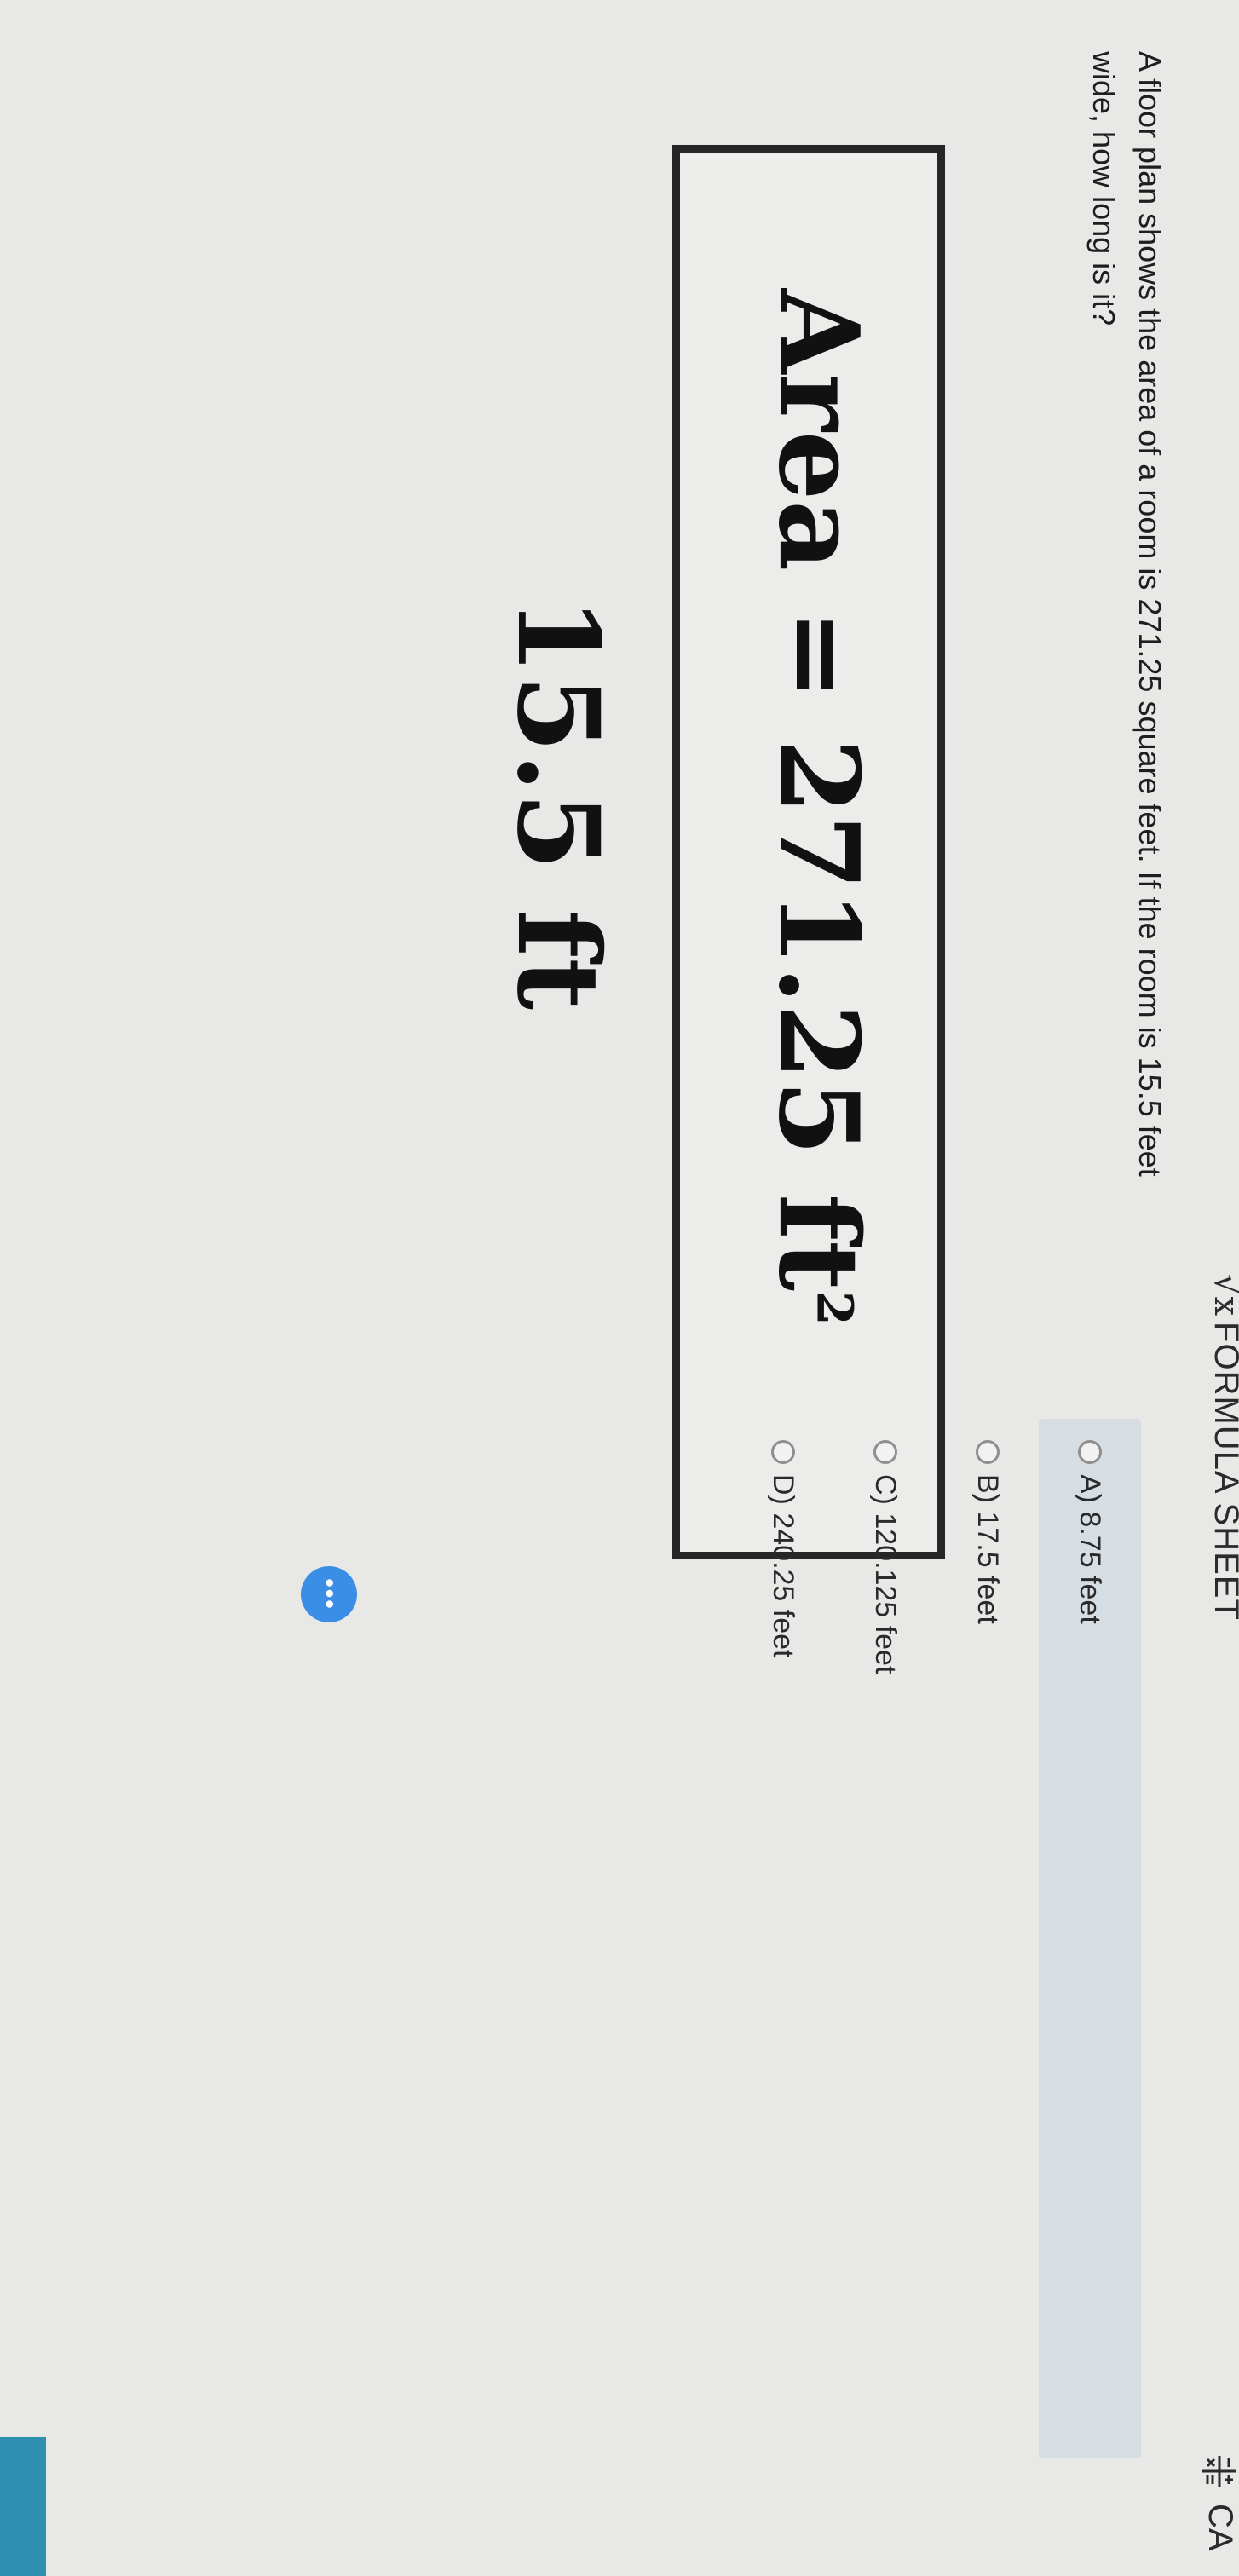 The width and height of the screenshot is (1239, 2576). I want to click on room-diagram: Area = 271.25 ft2, so click(809, 852).